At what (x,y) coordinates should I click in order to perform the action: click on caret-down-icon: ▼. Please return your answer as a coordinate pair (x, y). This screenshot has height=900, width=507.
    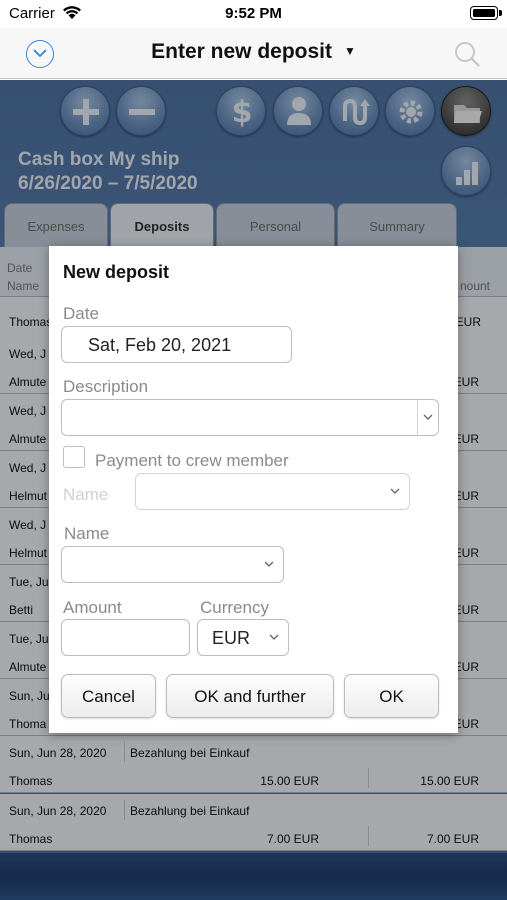
    Looking at the image, I should click on (349, 51).